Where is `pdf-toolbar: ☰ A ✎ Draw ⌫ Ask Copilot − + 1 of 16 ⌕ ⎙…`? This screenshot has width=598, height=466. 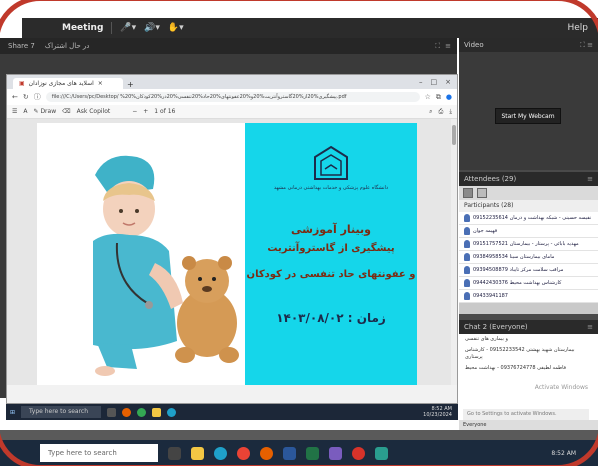
pdf-toolbar: ☰ A ✎ Draw ⌫ Ask Copilot − + 1 of 16 ⌕ ⎙… is located at coordinates (232, 112).